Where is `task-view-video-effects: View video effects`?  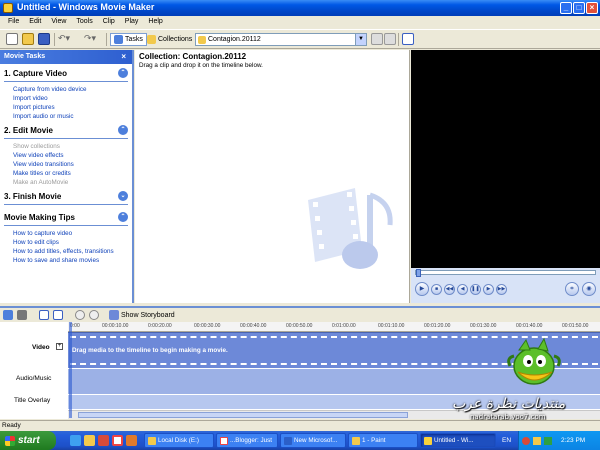
task-view-video-effects: View video effects is located at coordinates (66, 155).